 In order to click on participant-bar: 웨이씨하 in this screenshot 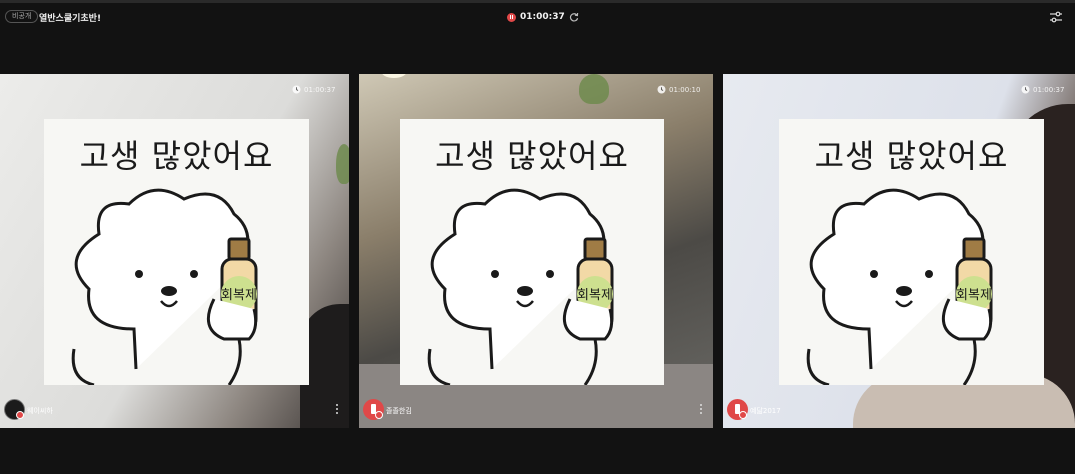, I will do `click(174, 411)`.